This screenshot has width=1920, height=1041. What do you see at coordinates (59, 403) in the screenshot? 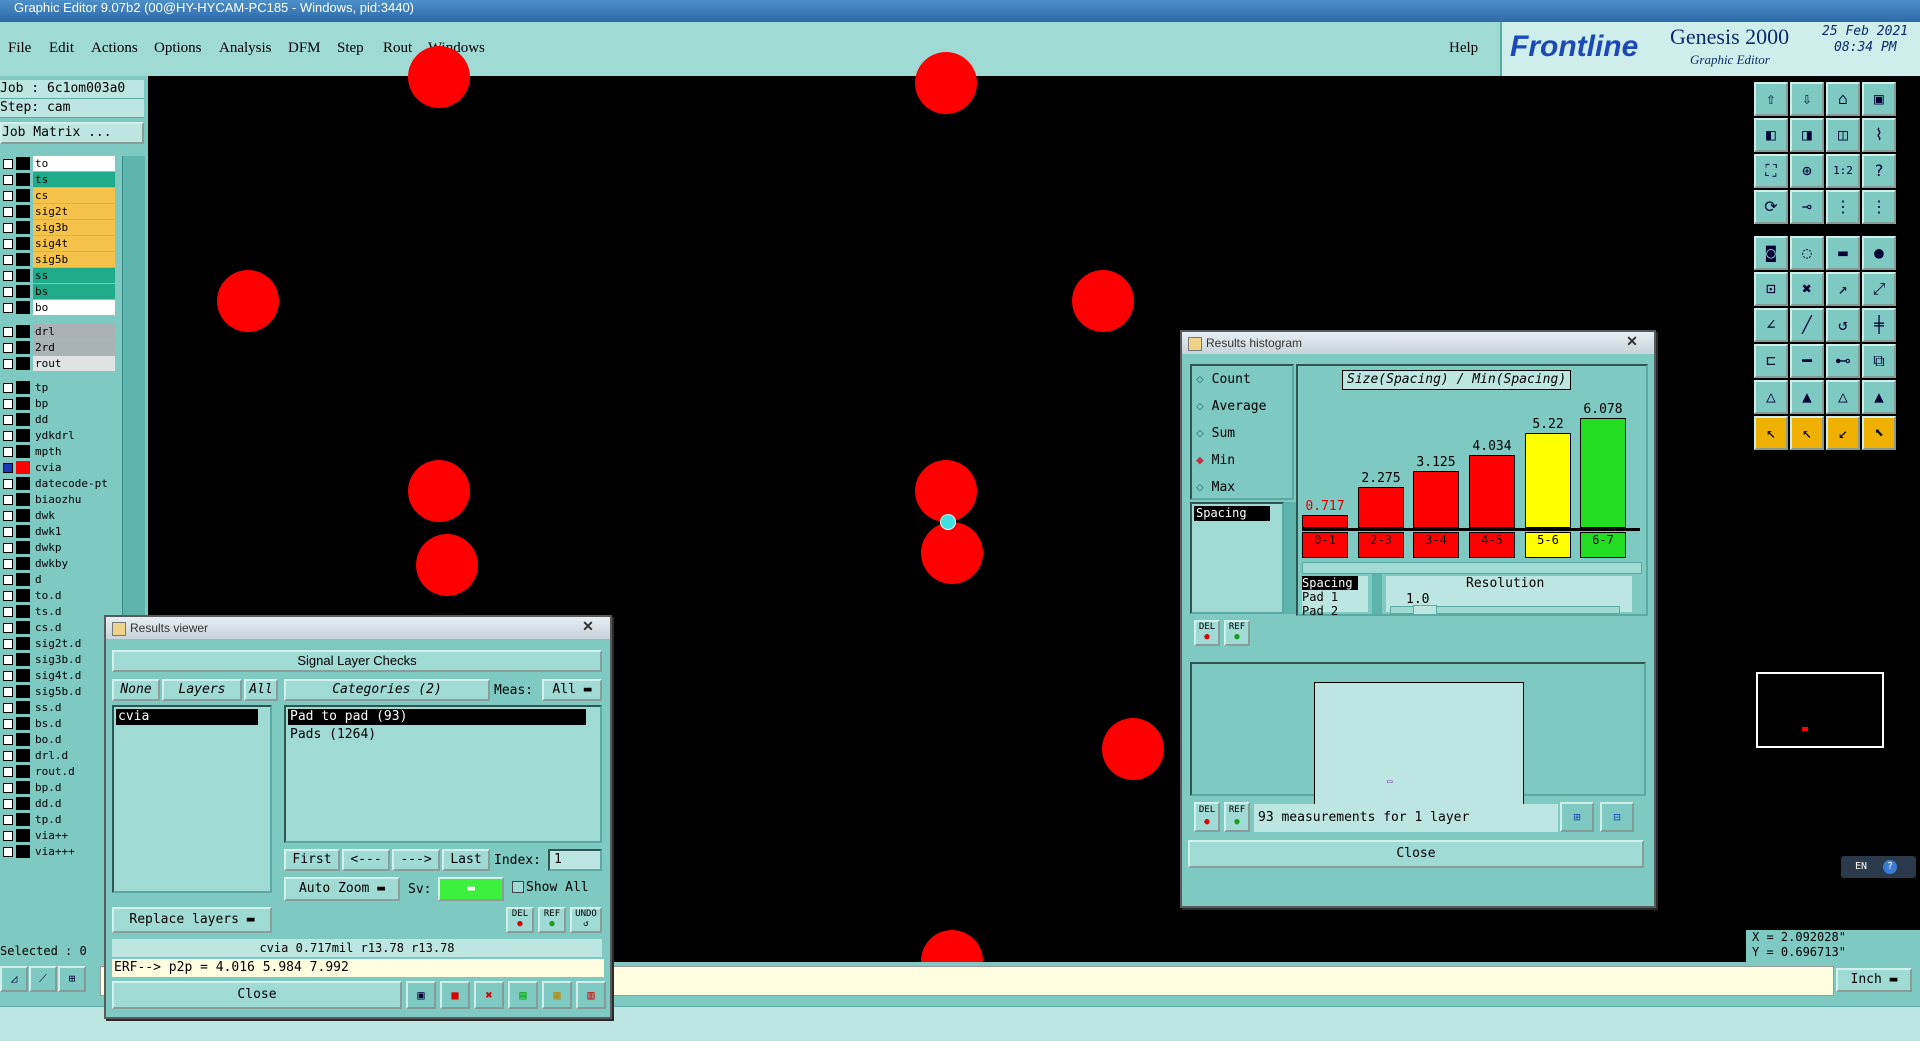
I see `layer-row: bp` at bounding box center [59, 403].